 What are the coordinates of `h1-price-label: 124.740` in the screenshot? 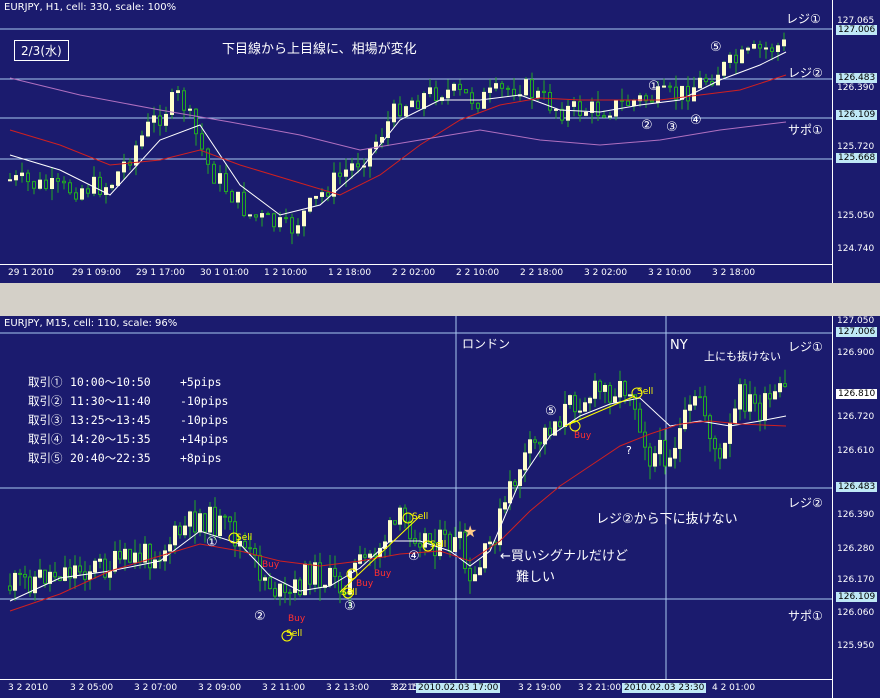 It's located at (856, 249).